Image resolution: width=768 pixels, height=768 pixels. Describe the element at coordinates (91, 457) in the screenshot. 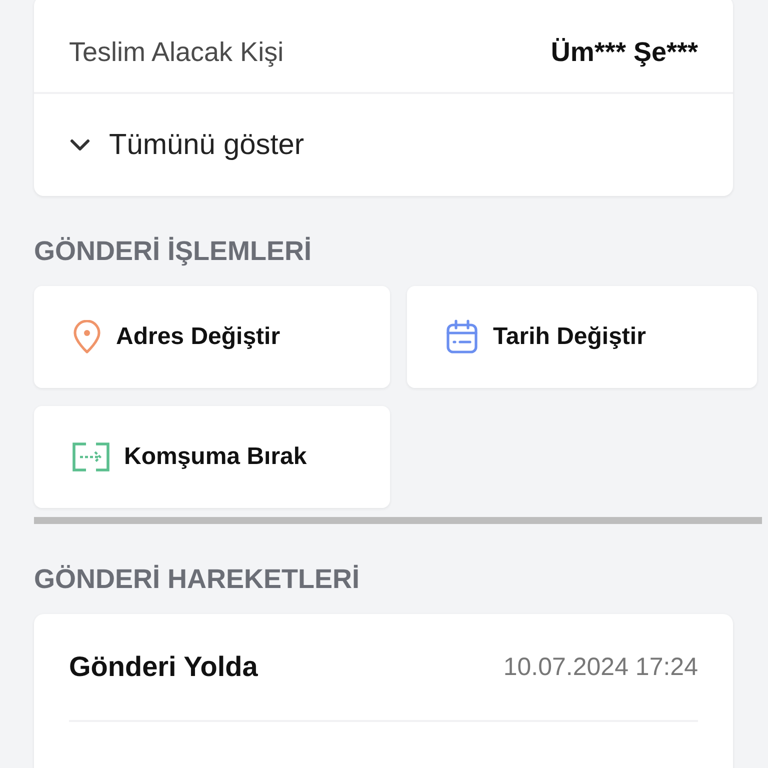

I see `two-doors-arrow-icon` at that location.